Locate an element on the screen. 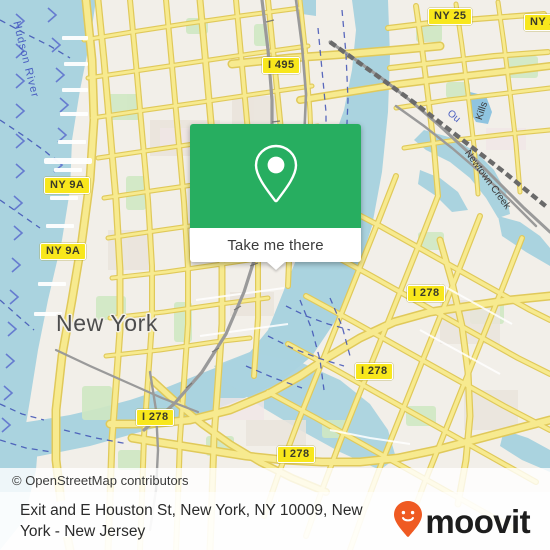 This screenshot has width=550, height=550. moovit-wordmark: moovit is located at coordinates (477, 521).